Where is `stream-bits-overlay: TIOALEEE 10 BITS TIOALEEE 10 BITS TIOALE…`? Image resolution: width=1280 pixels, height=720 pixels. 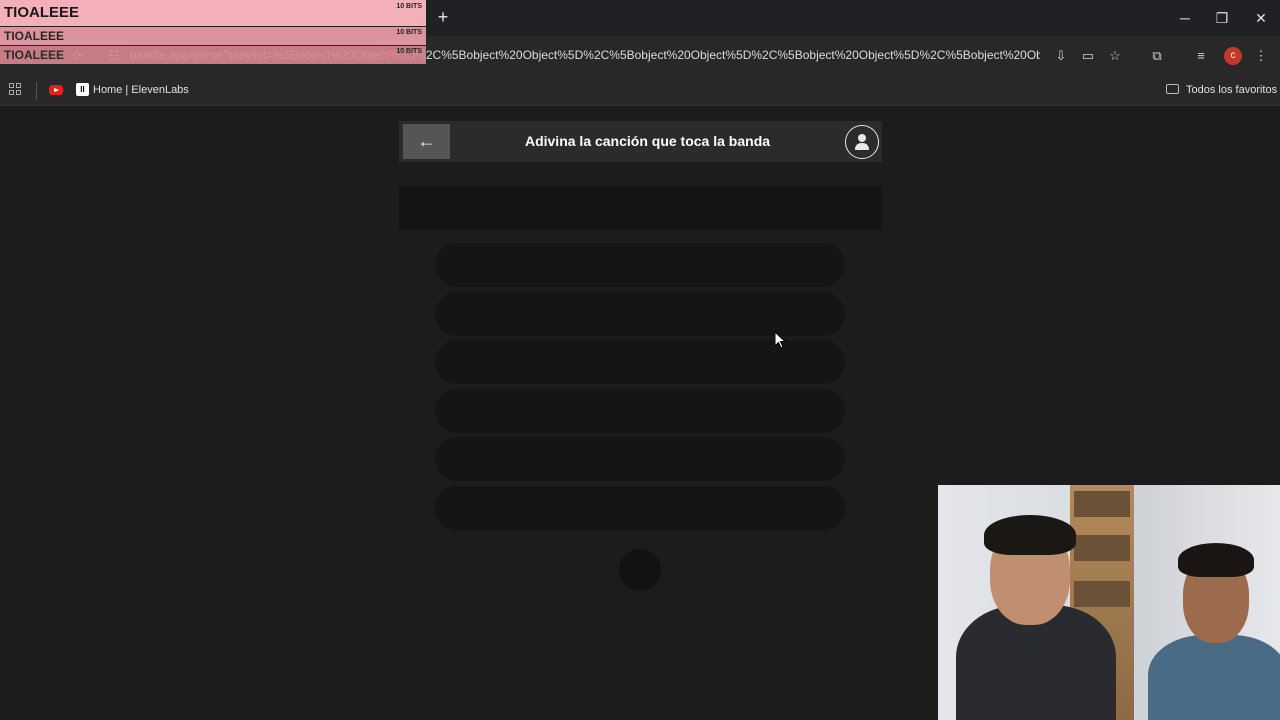 stream-bits-overlay: TIOALEEE 10 BITS TIOALEEE 10 BITS TIOALE… is located at coordinates (213, 32).